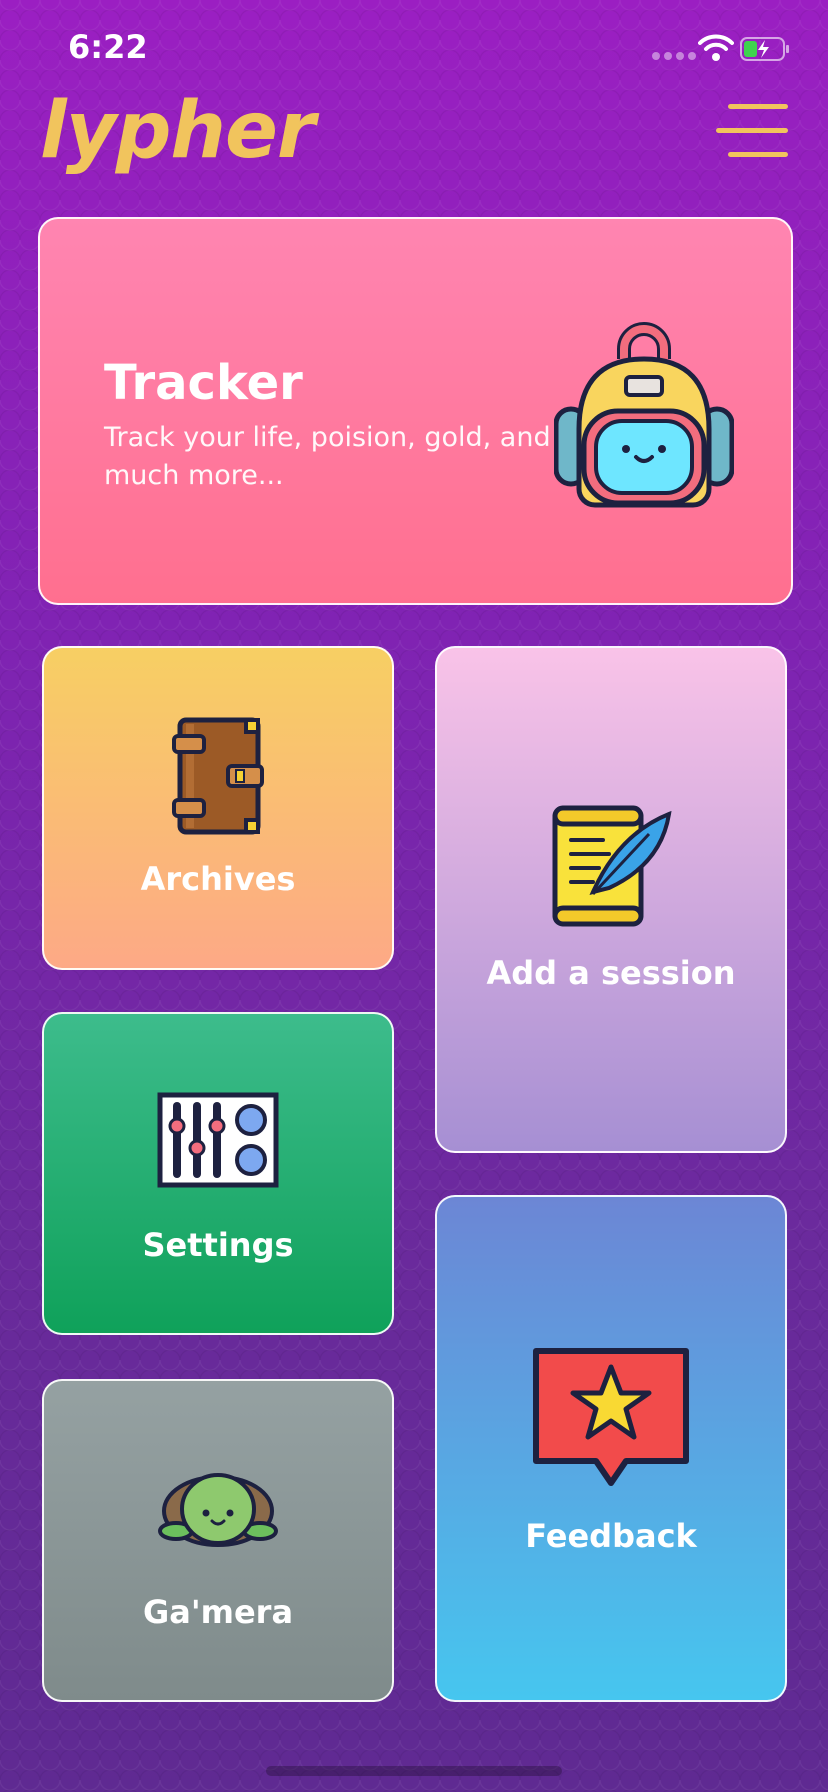 This screenshot has width=828, height=1792. I want to click on tracker-title: Tracker, so click(203, 383).